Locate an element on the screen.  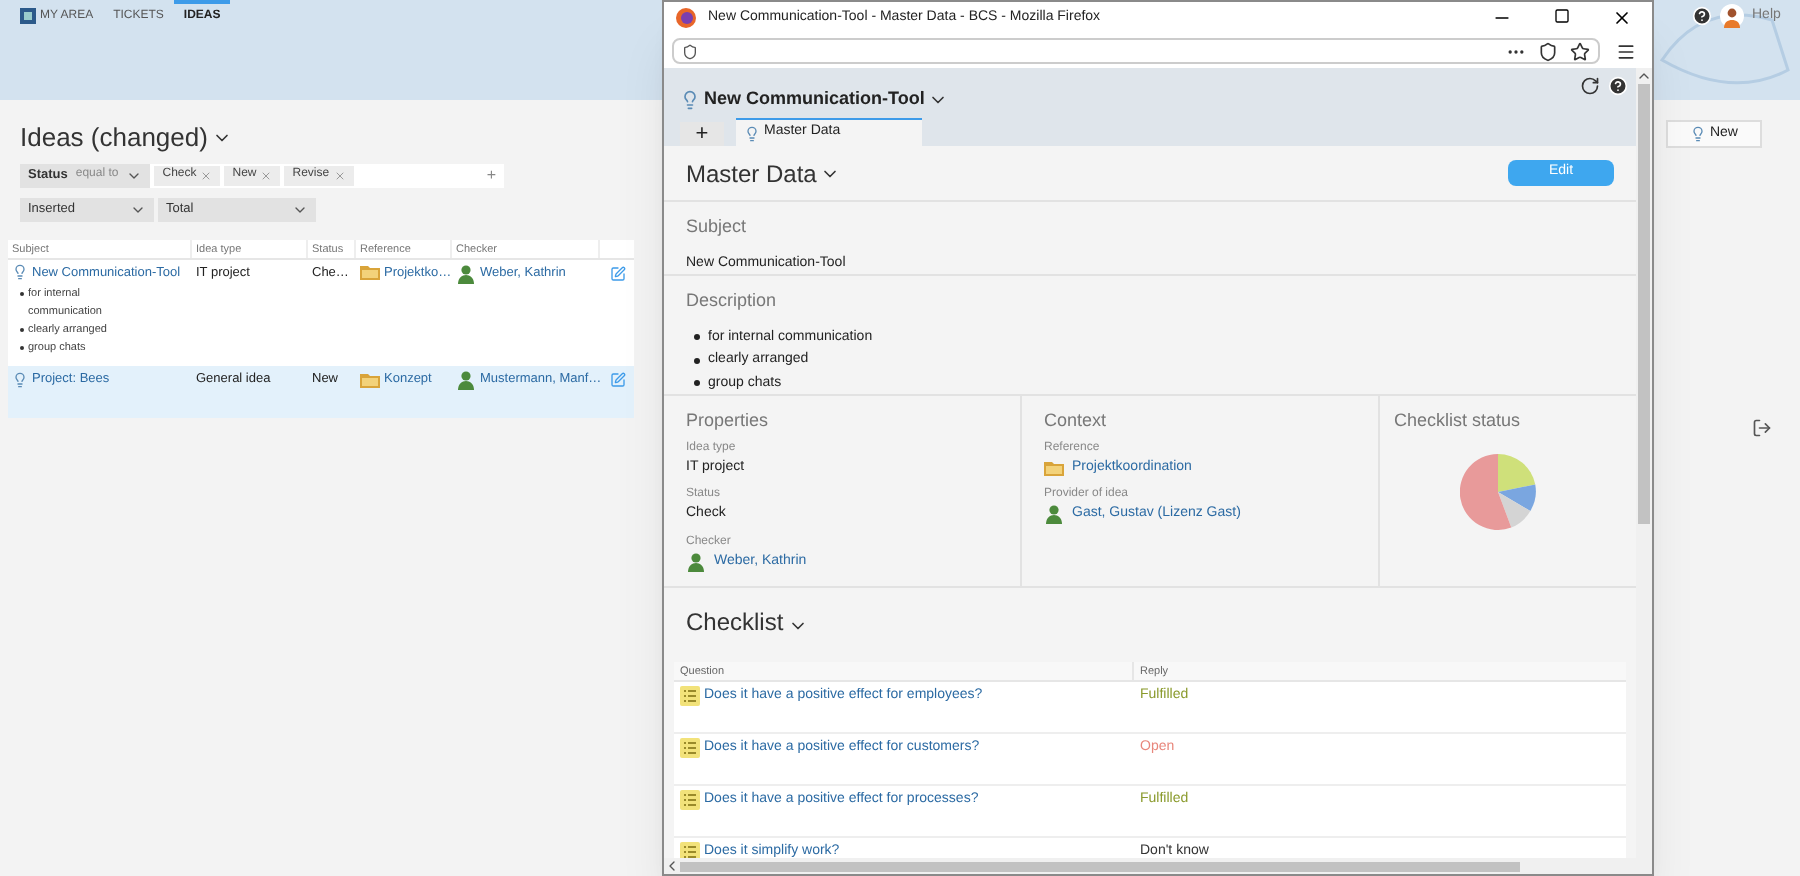
logout-icon is located at coordinates (1762, 428).